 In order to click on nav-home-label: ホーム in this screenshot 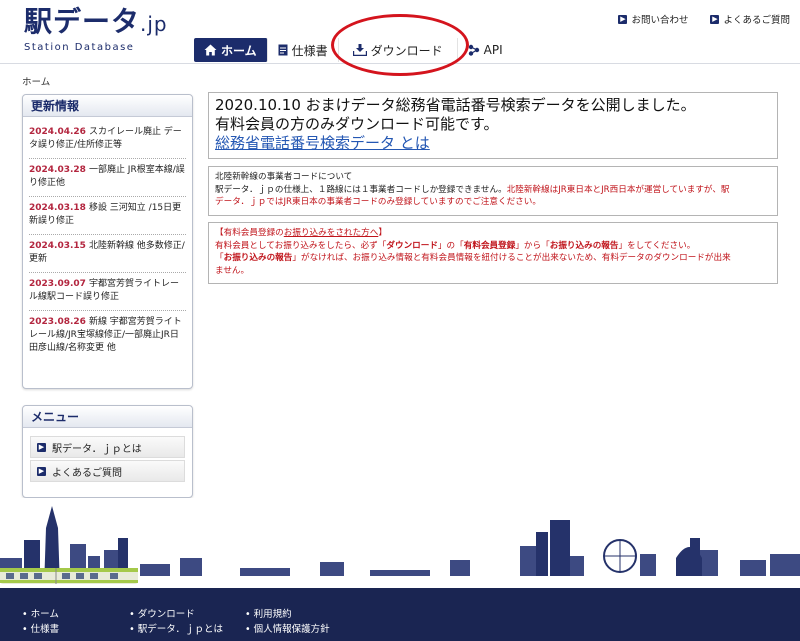, I will do `click(239, 50)`.